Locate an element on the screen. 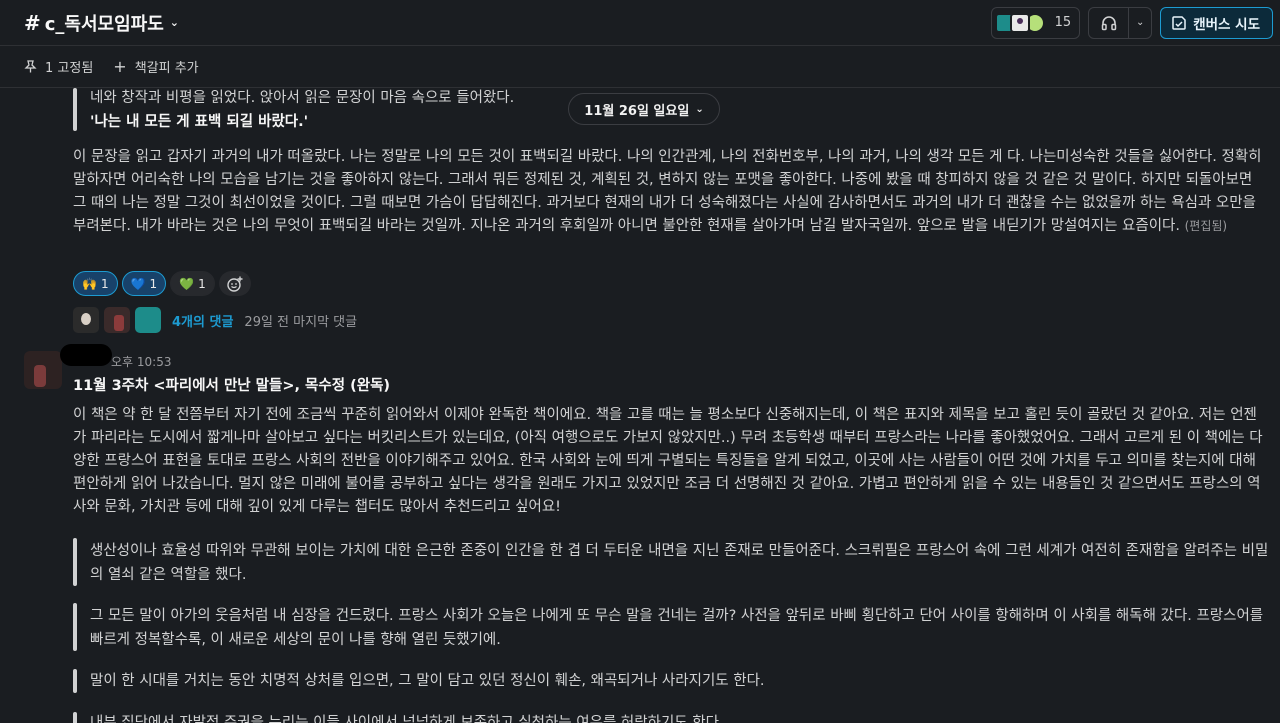 Image resolution: width=1280 pixels, height=723 pixels. huddle-options-button: ⌄ is located at coordinates (1140, 23).